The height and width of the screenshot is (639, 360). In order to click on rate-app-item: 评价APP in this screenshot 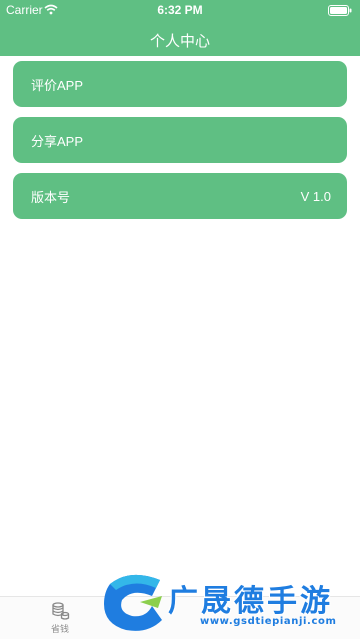, I will do `click(180, 84)`.